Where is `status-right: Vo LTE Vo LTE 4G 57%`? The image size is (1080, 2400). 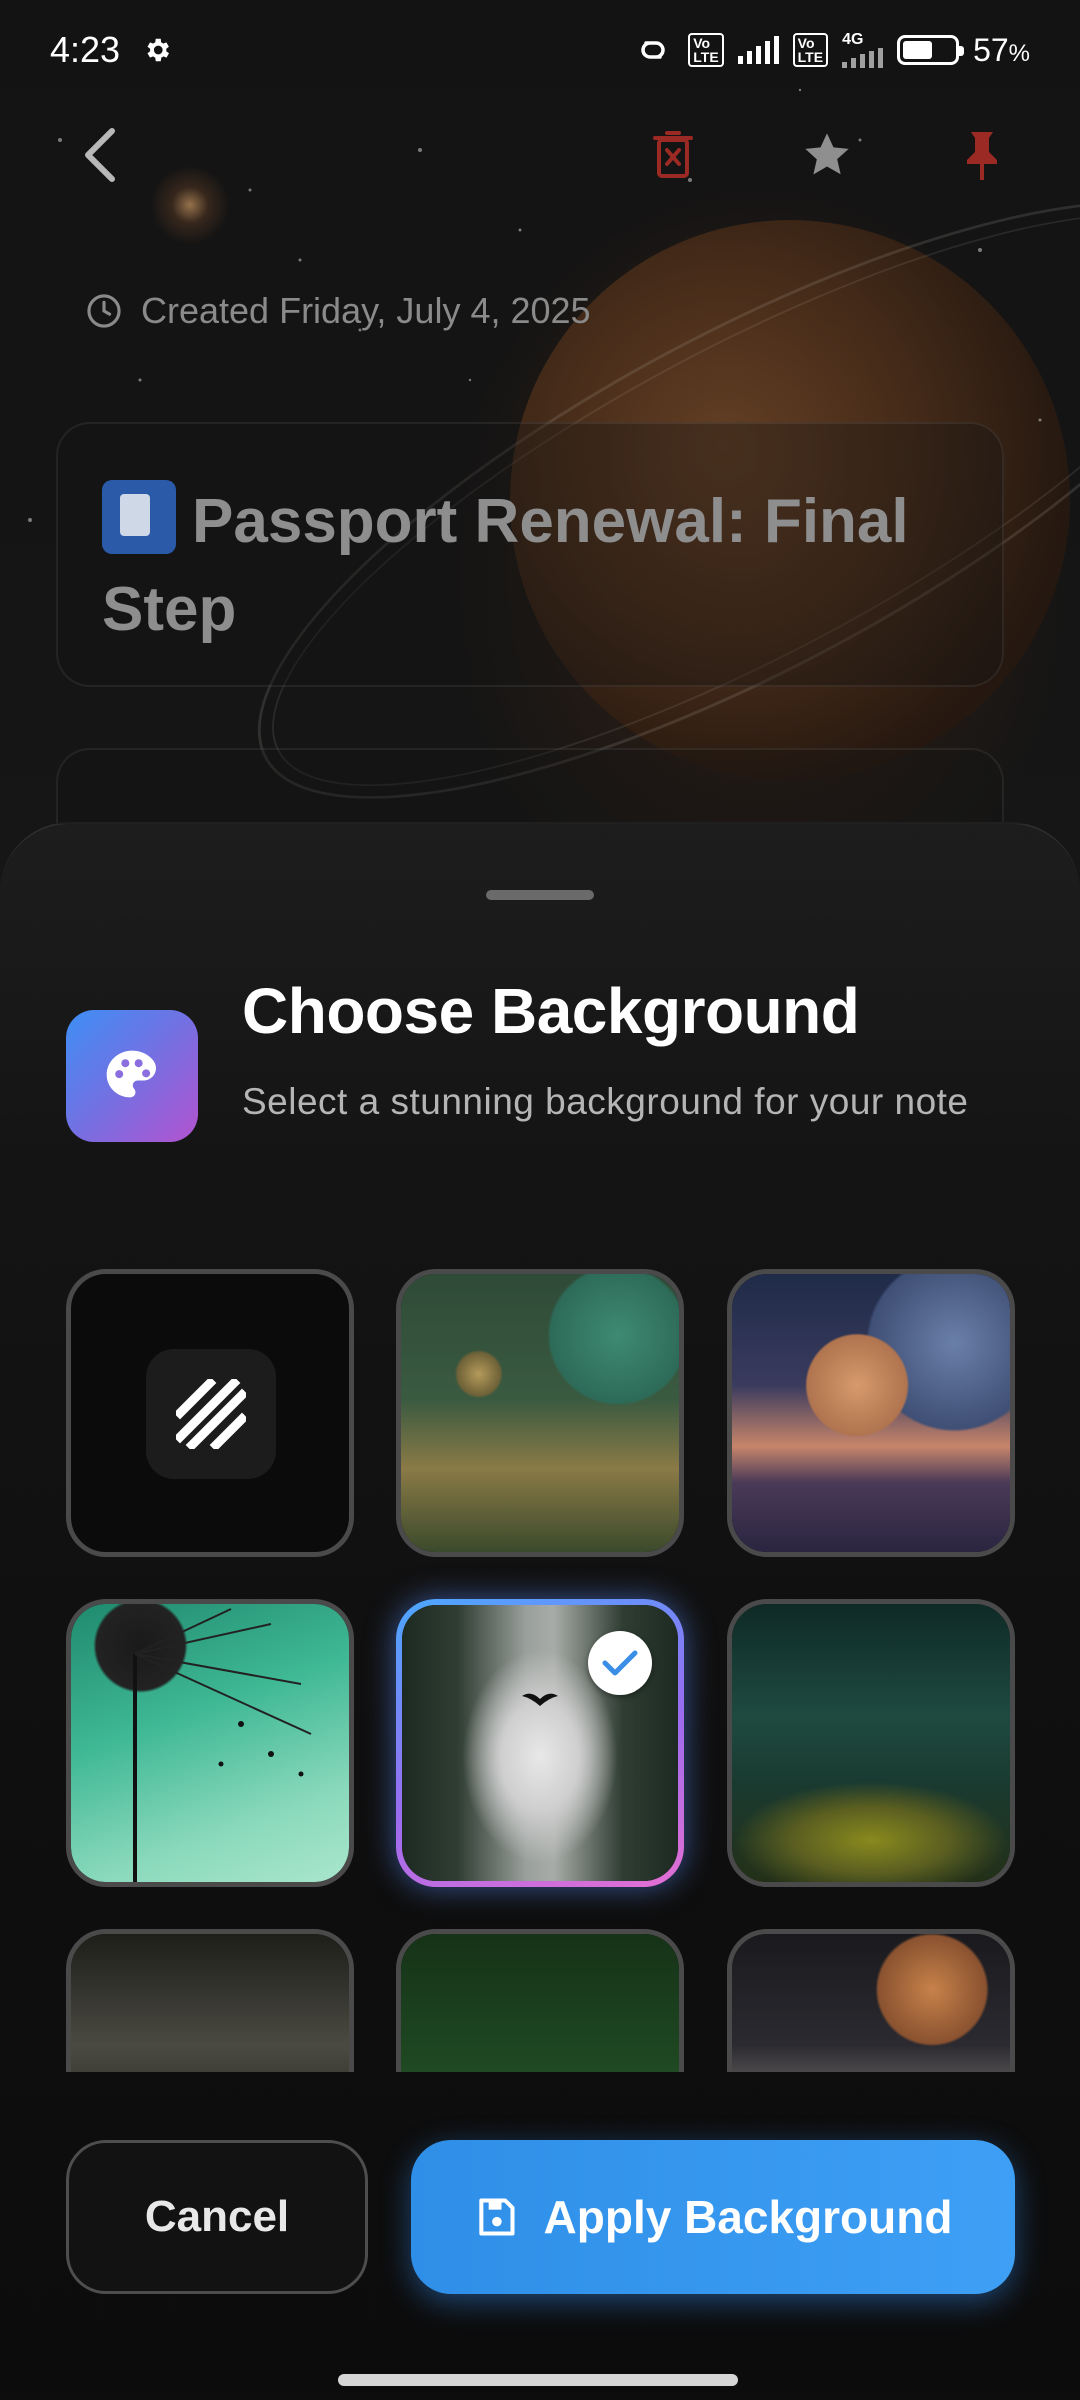 status-right: Vo LTE Vo LTE 4G 57% is located at coordinates (831, 50).